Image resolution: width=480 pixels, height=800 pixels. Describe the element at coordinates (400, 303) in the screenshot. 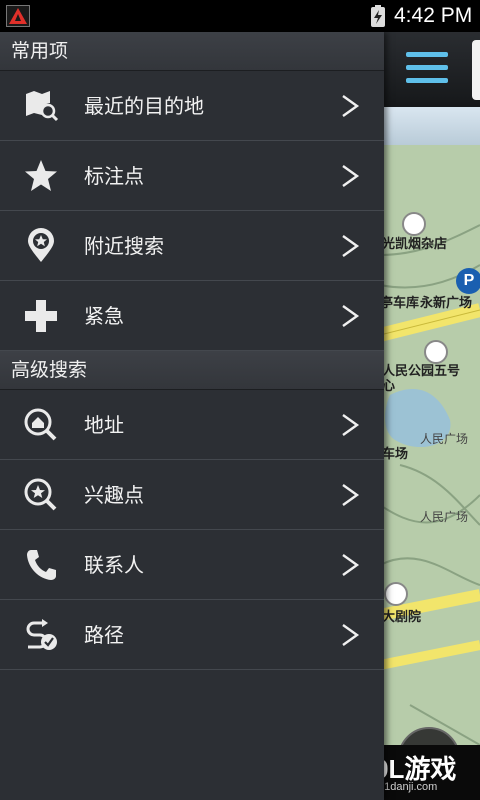

I see `map-label-garage: 亭车库` at that location.